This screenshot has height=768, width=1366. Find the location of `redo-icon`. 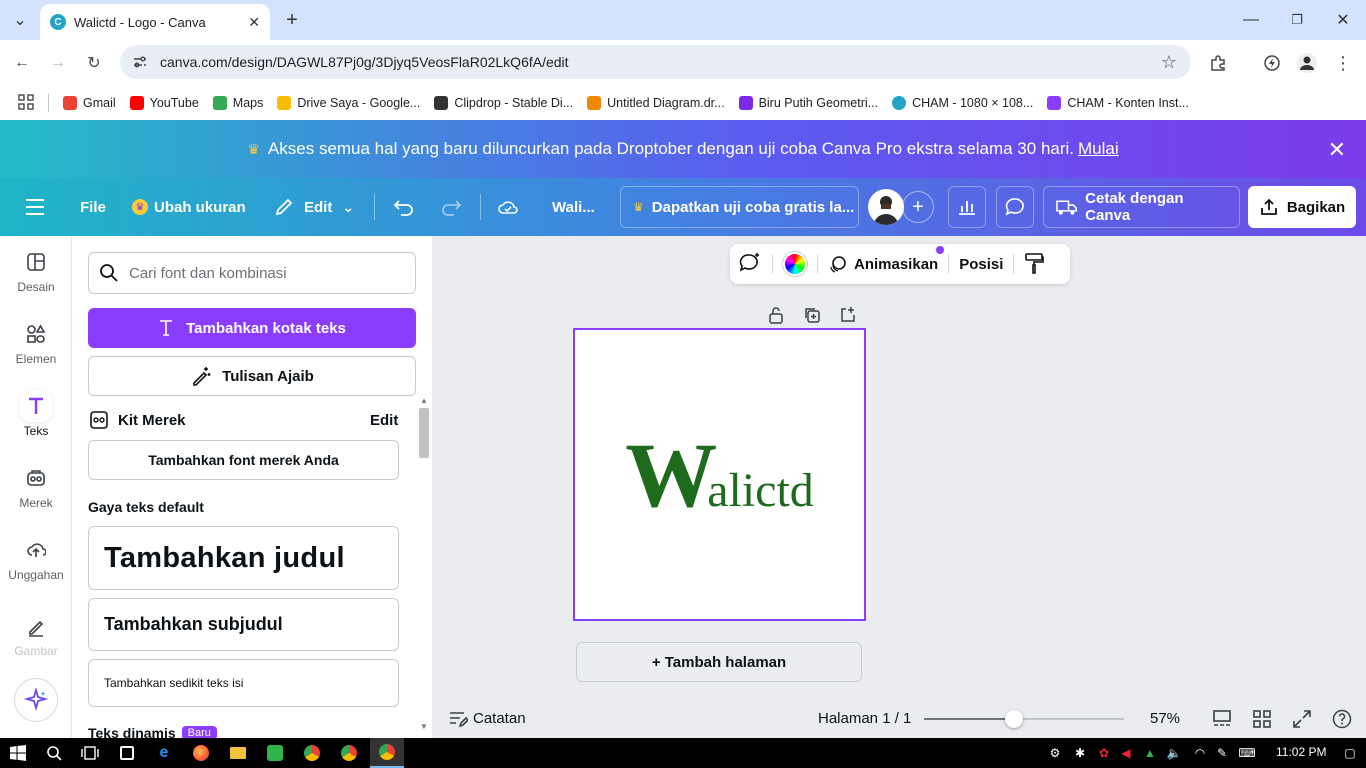

redo-icon is located at coordinates (451, 207).